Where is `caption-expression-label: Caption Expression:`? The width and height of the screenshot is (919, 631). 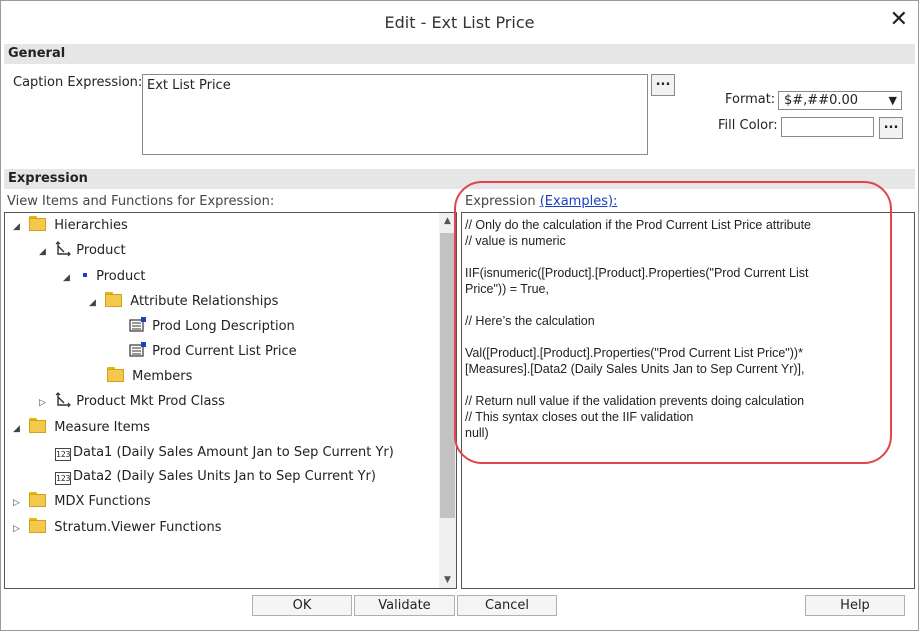 caption-expression-label: Caption Expression: is located at coordinates (78, 82).